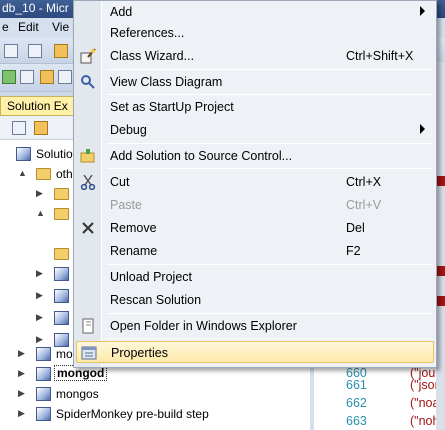  What do you see at coordinates (23, 154) in the screenshot?
I see `solution-icon` at bounding box center [23, 154].